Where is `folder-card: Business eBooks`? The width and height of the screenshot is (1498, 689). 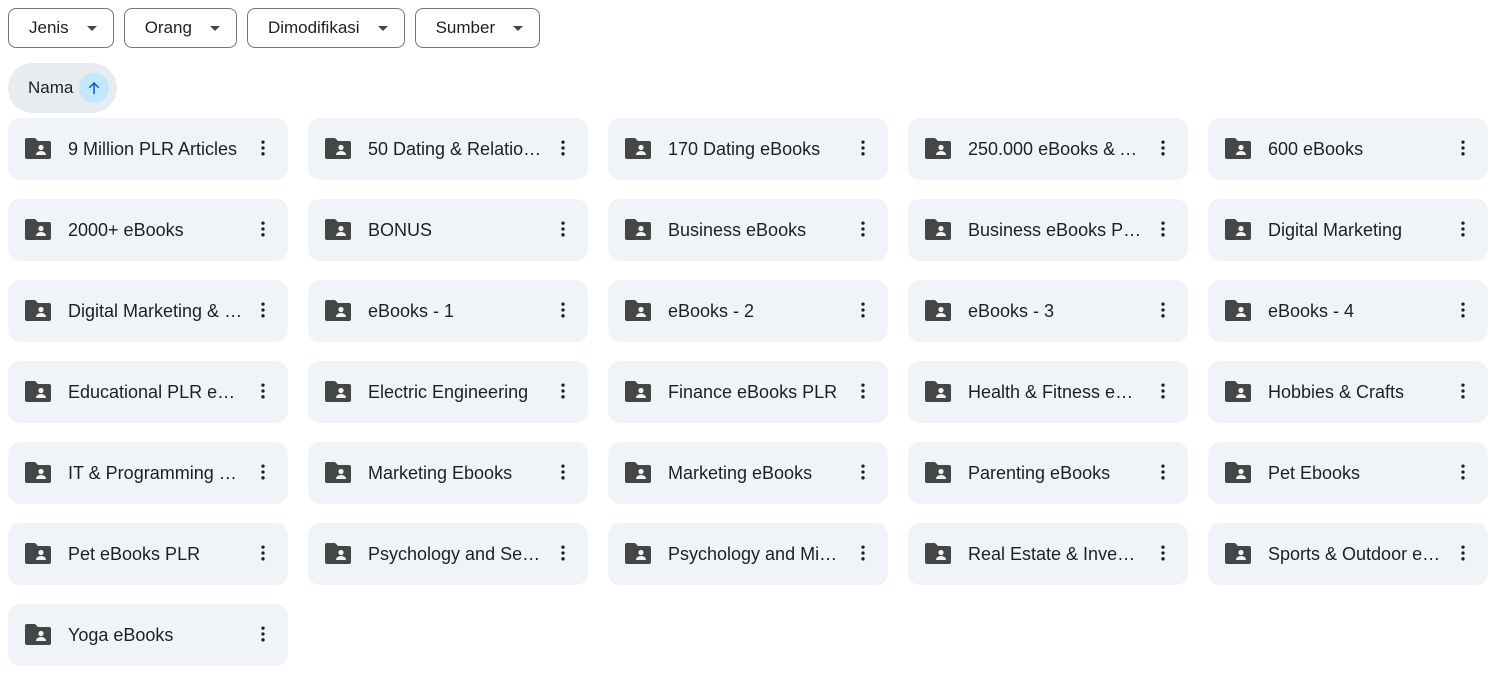 folder-card: Business eBooks is located at coordinates (748, 230).